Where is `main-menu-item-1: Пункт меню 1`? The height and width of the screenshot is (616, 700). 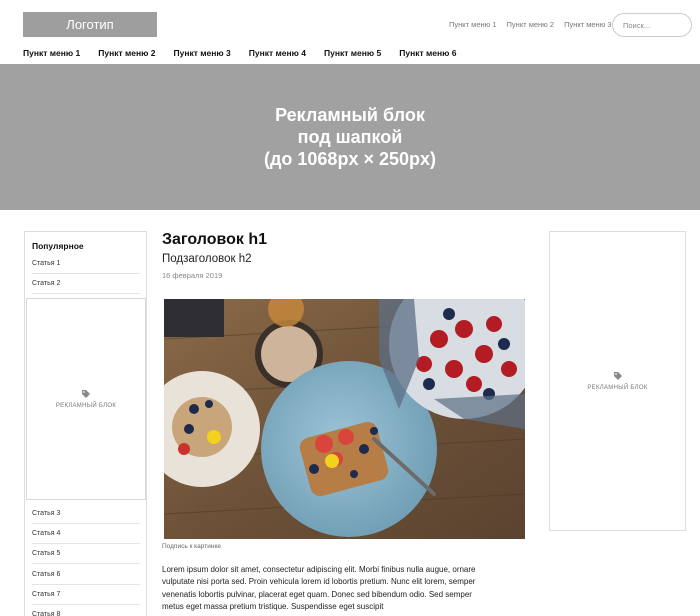
main-menu-item-1: Пункт меню 1 is located at coordinates (51, 53).